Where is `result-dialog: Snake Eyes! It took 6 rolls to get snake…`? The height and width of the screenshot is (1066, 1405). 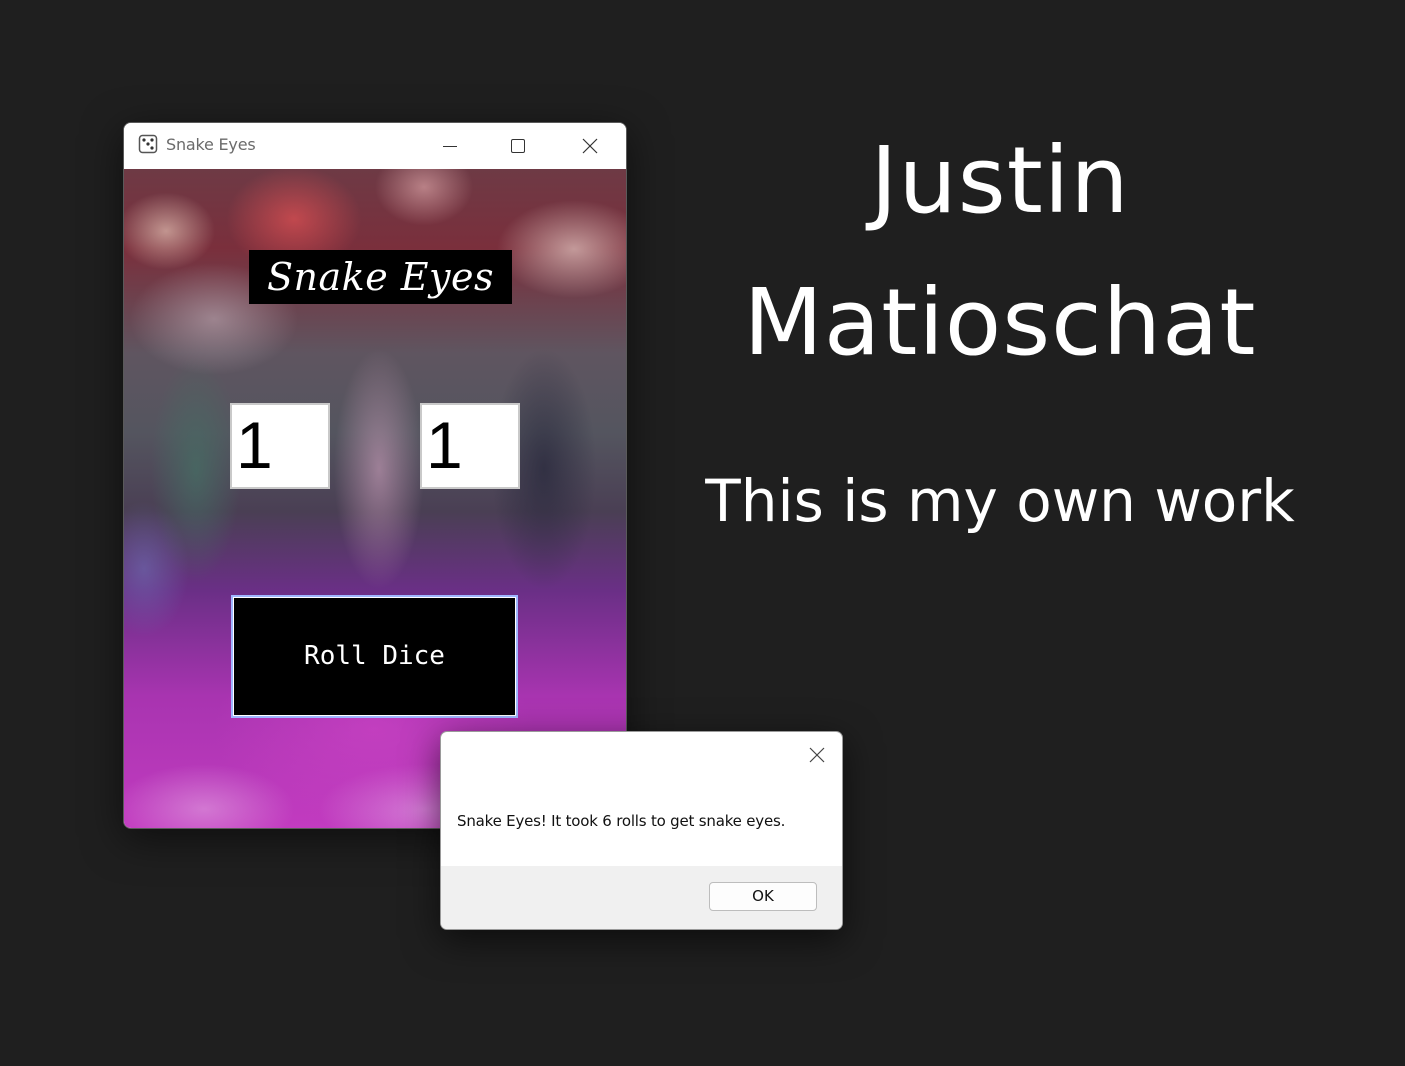 result-dialog: Snake Eyes! It took 6 rolls to get snake… is located at coordinates (641, 830).